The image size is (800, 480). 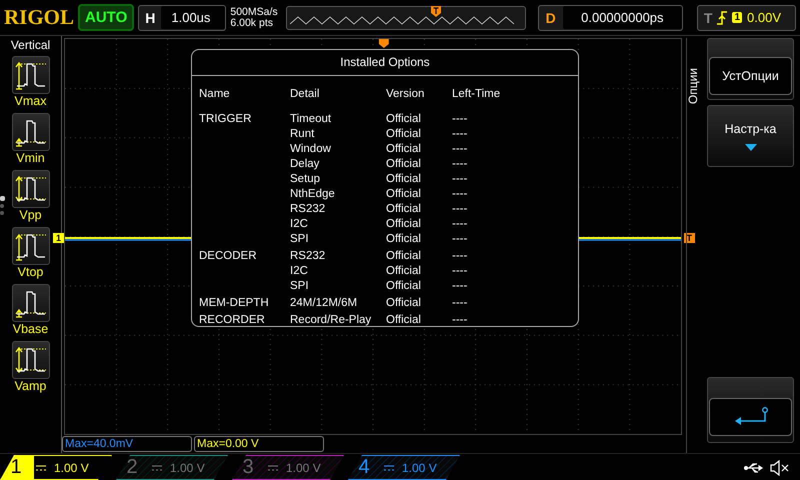 What do you see at coordinates (302, 134) in the screenshot?
I see `table-cell: Runt` at bounding box center [302, 134].